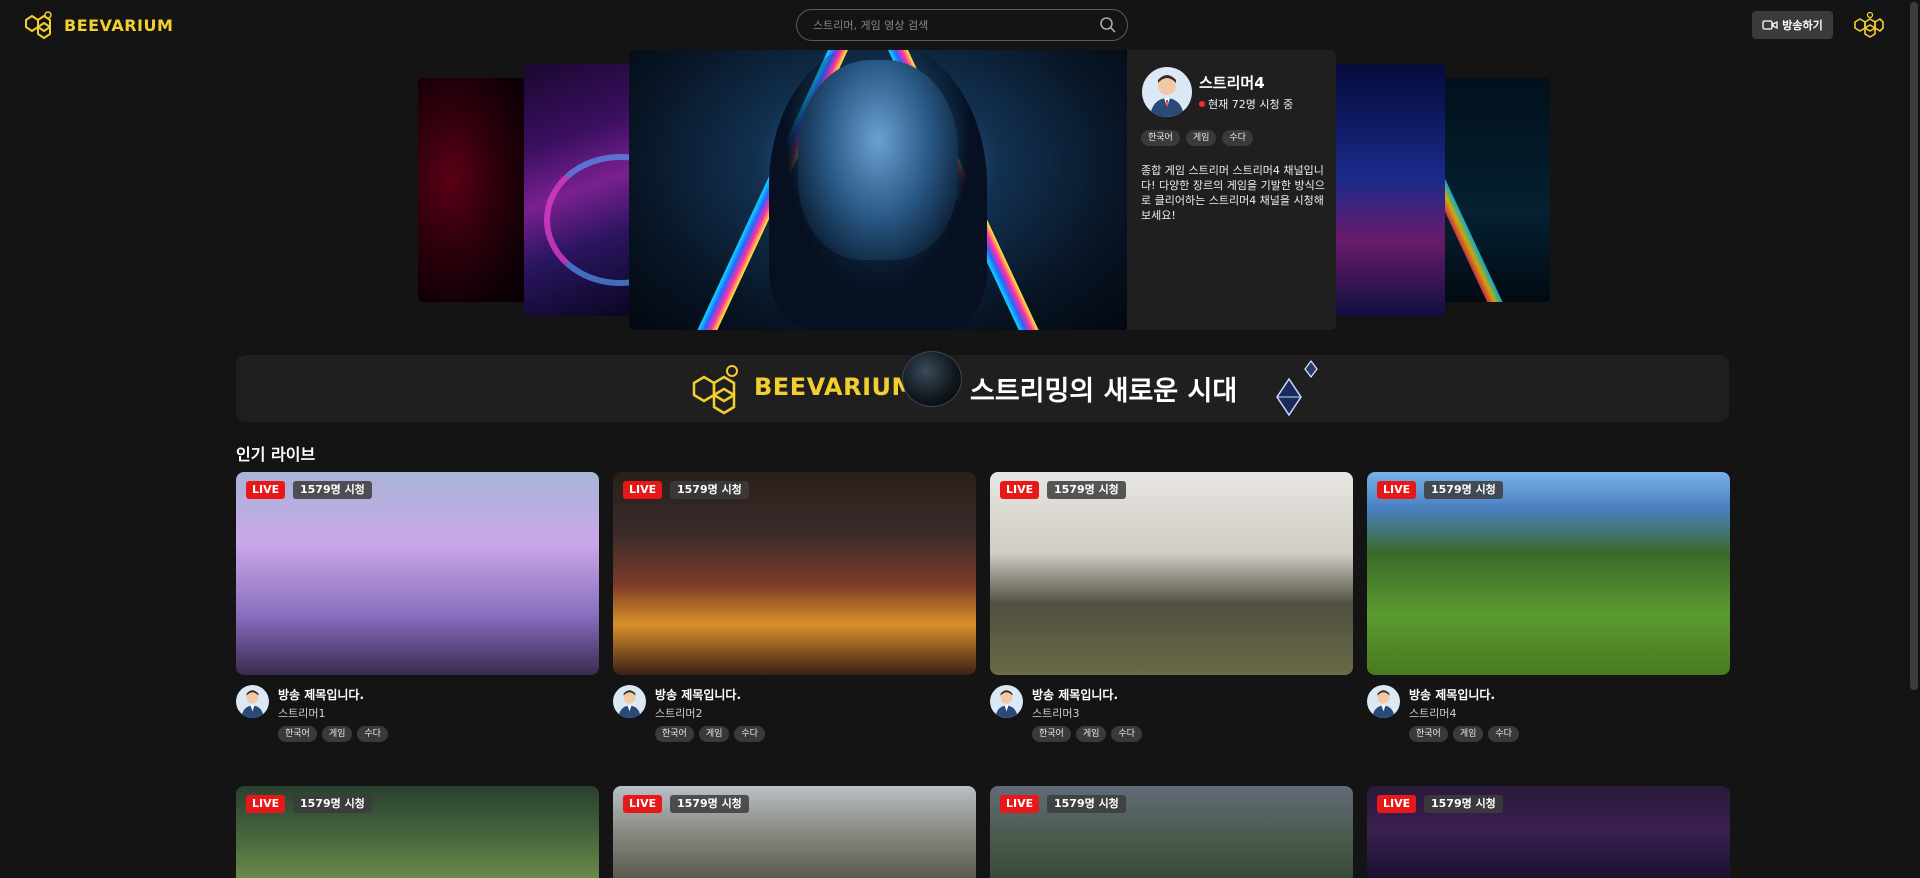 The width and height of the screenshot is (1920, 878). What do you see at coordinates (835, 387) in the screenshot?
I see `banner-logo-text: BEEVARIUM` at bounding box center [835, 387].